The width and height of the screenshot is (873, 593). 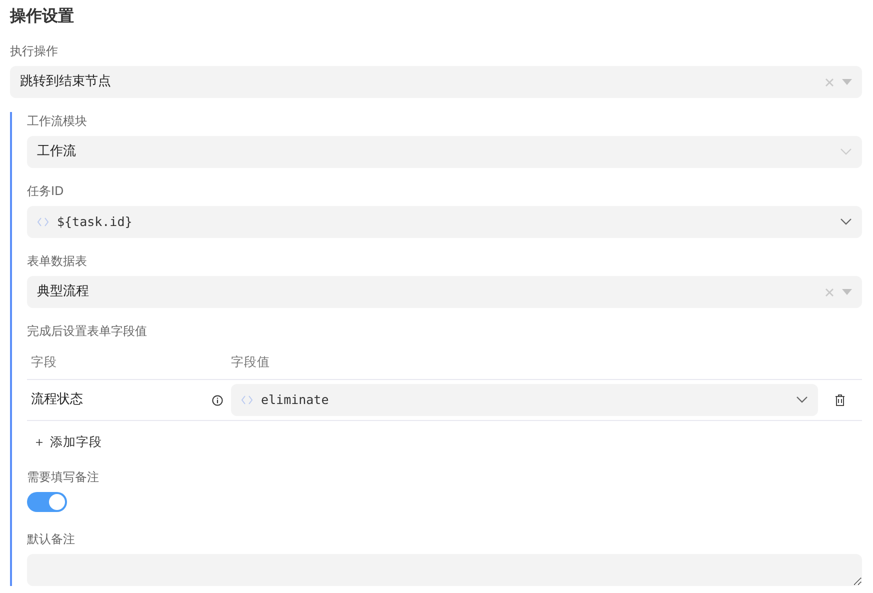 What do you see at coordinates (63, 477) in the screenshot?
I see `field-label: 需要填写备注` at bounding box center [63, 477].